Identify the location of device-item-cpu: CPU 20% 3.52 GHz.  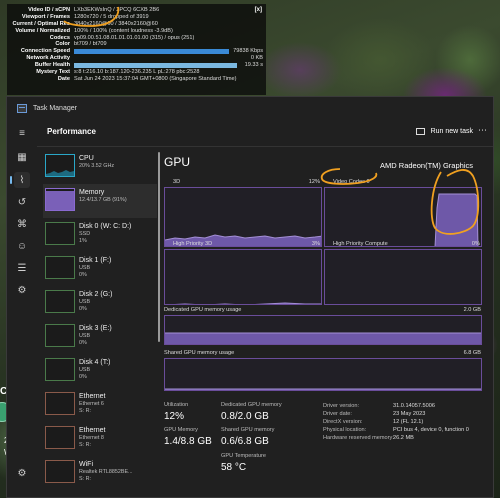
(100, 167).